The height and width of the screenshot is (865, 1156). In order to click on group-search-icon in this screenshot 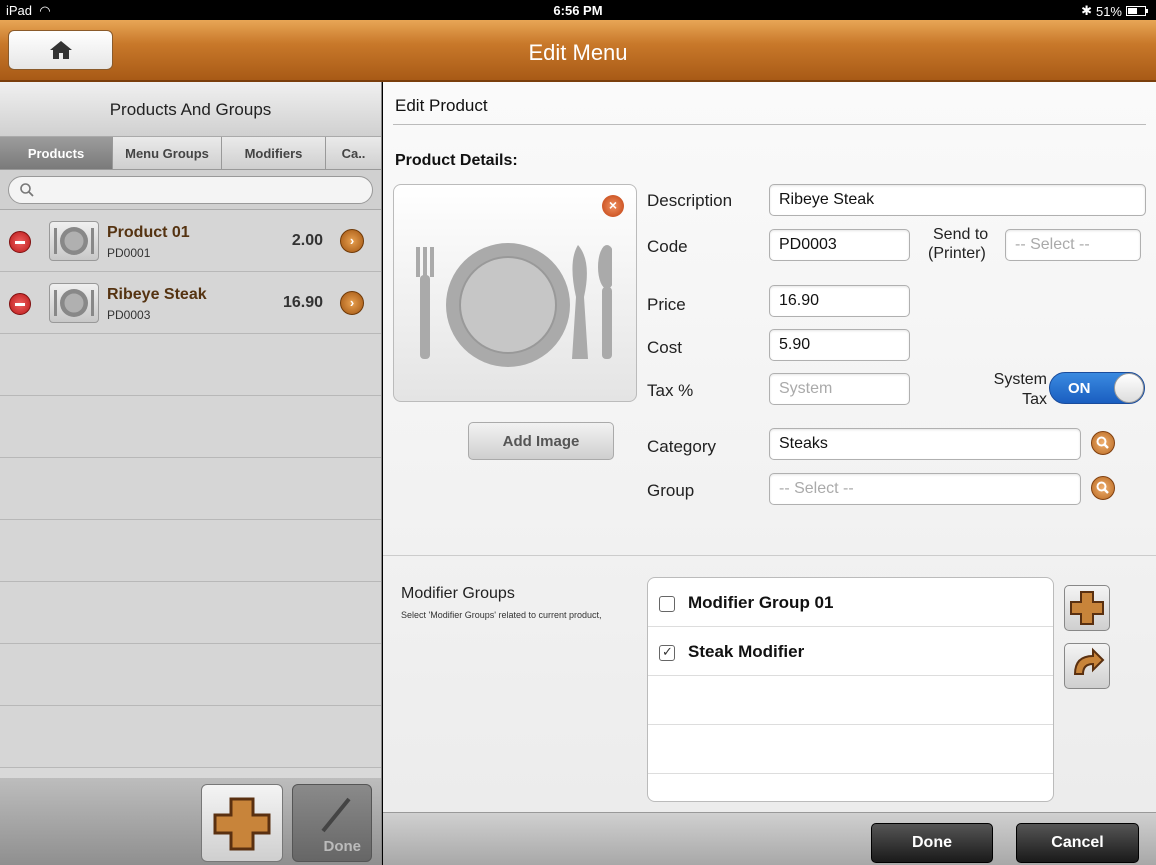, I will do `click(1103, 488)`.